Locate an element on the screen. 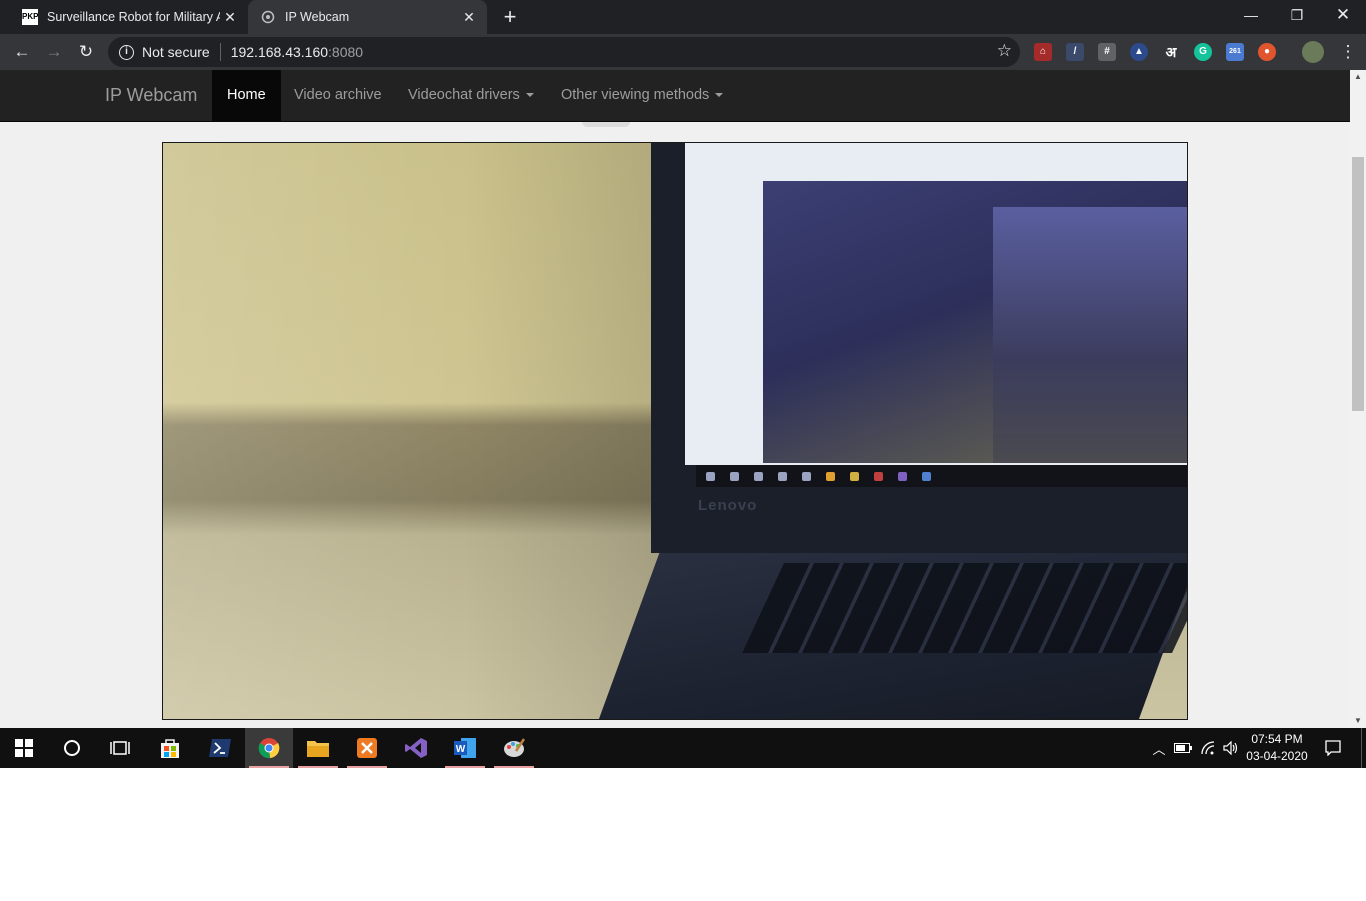  info-icon: i is located at coordinates (126, 52).